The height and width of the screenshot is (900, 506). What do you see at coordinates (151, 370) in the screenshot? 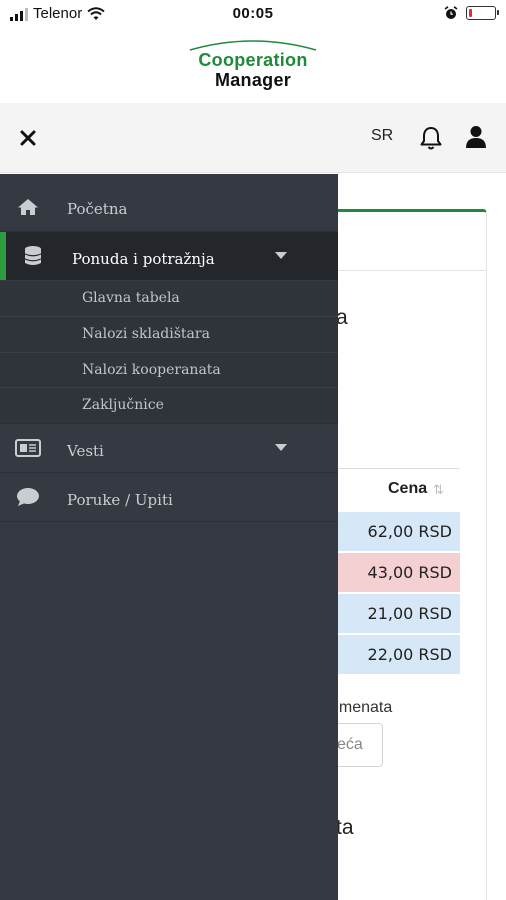
I see `subnav-item-label: Nalozi kooperanata` at bounding box center [151, 370].